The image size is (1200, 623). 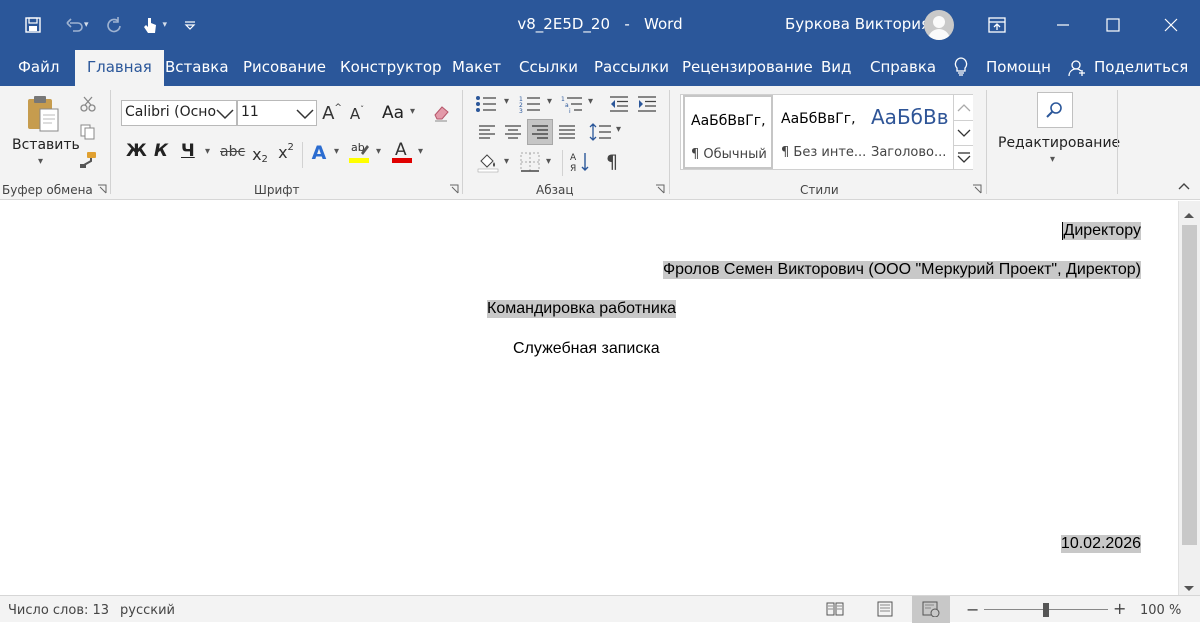 I want to click on decrease-indent-icon, so click(x=619, y=104).